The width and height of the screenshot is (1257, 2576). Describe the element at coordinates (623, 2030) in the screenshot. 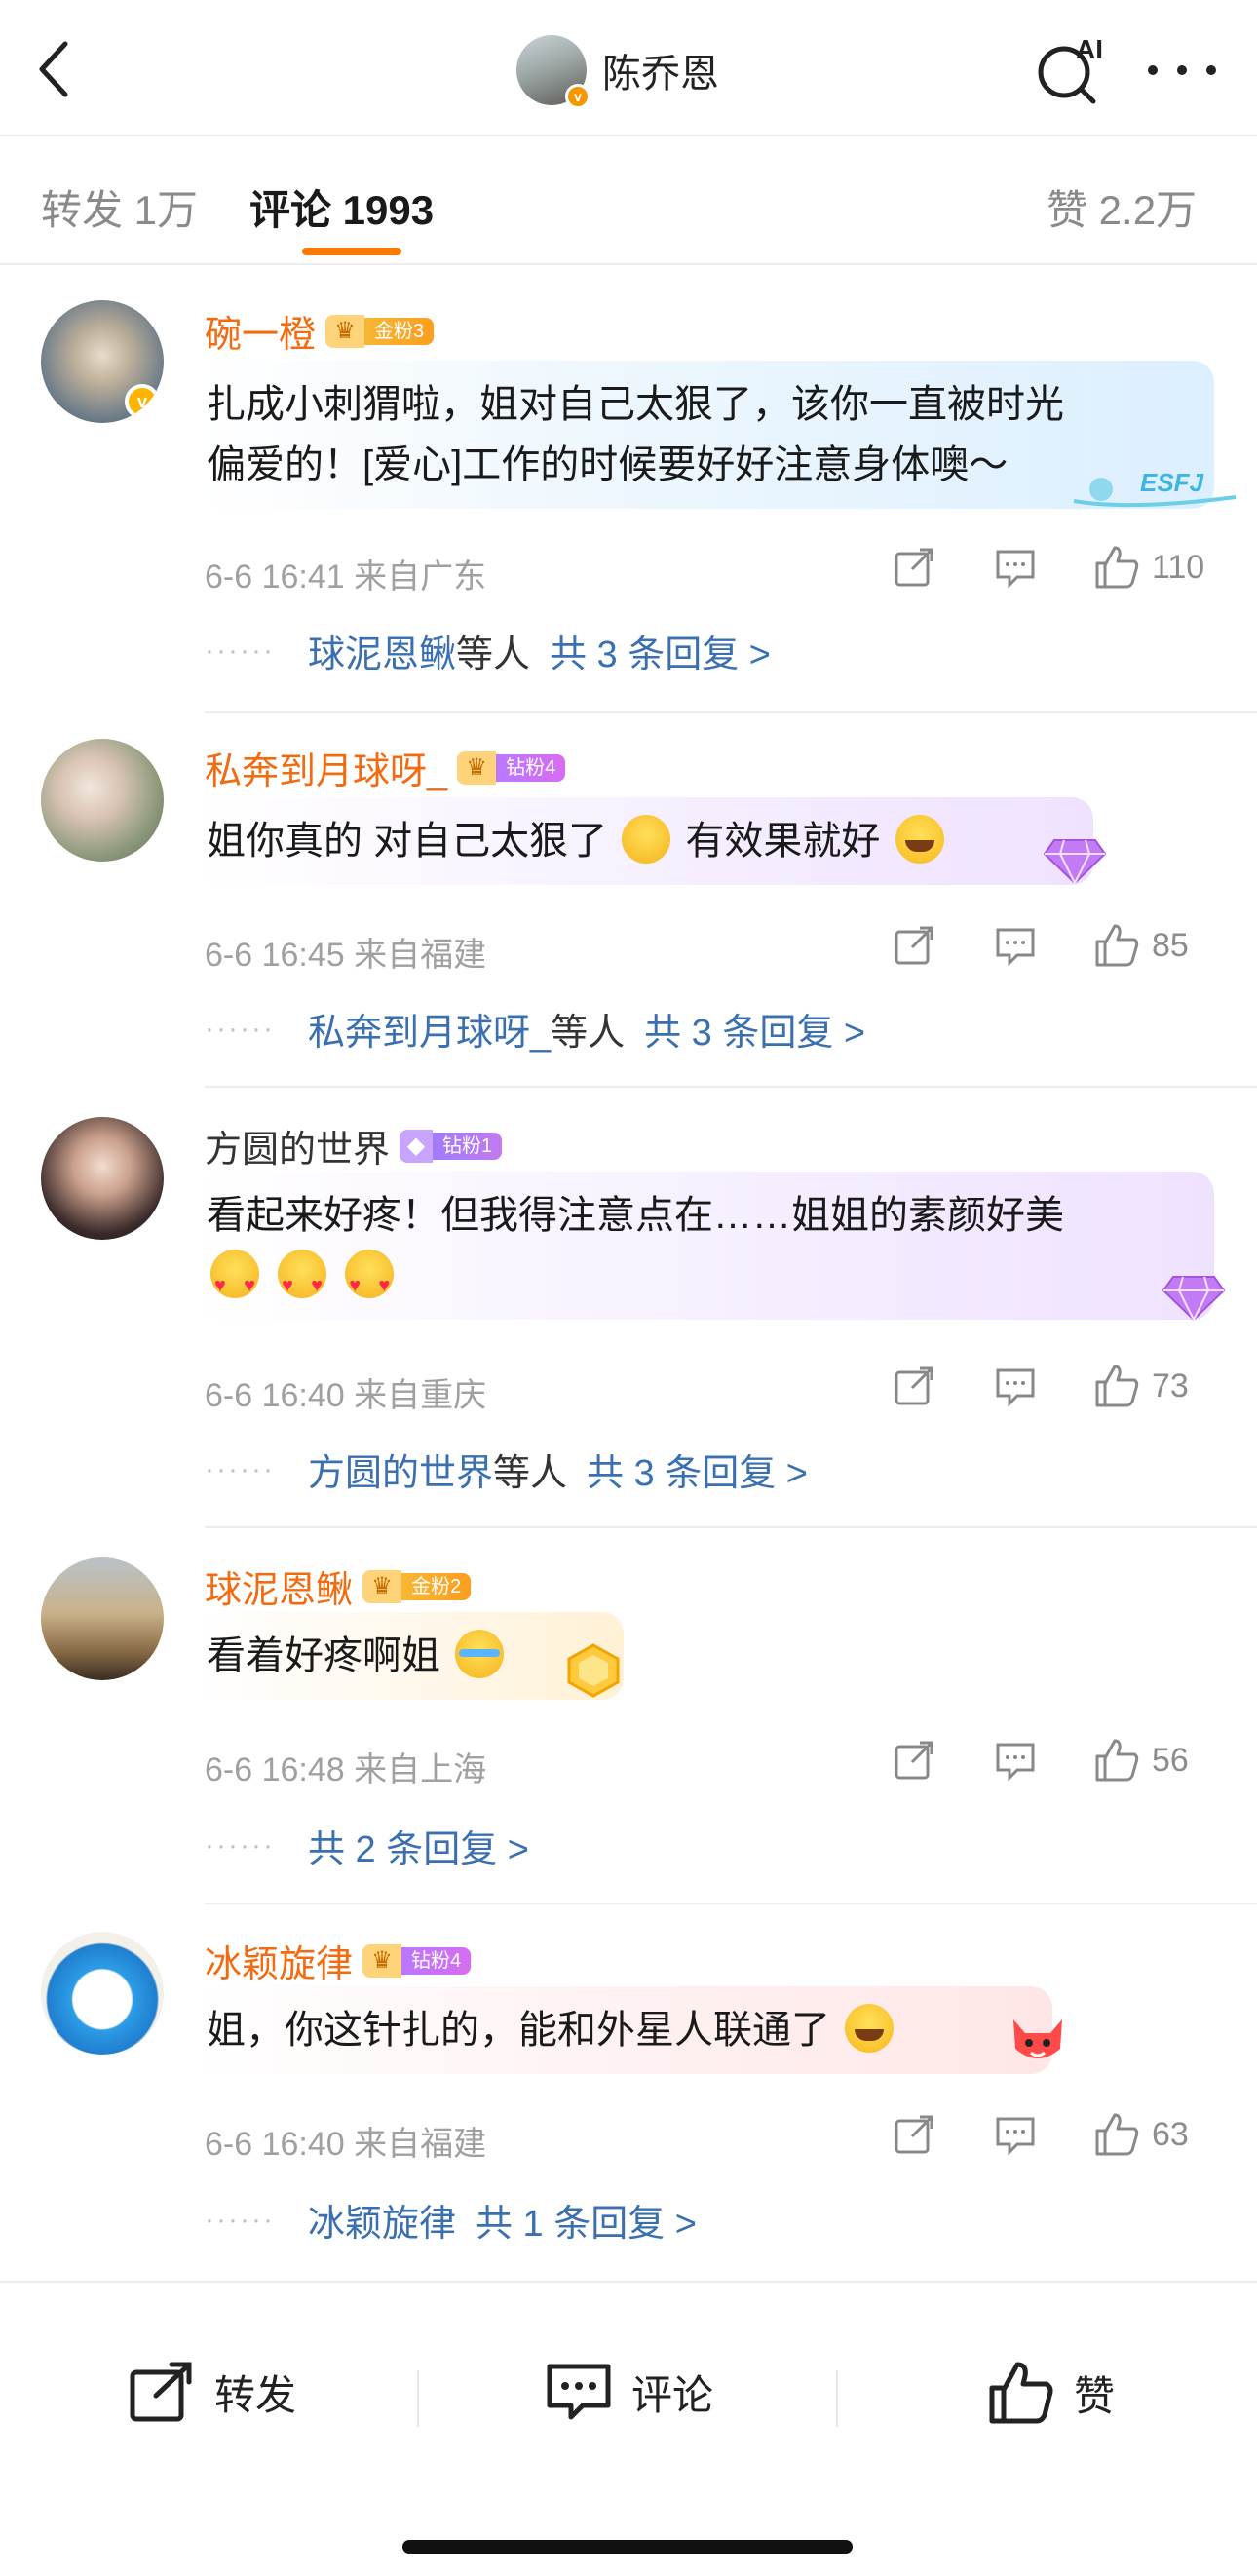

I see `comment-text: 姐，你这针扎的，能和外星人联通了` at that location.